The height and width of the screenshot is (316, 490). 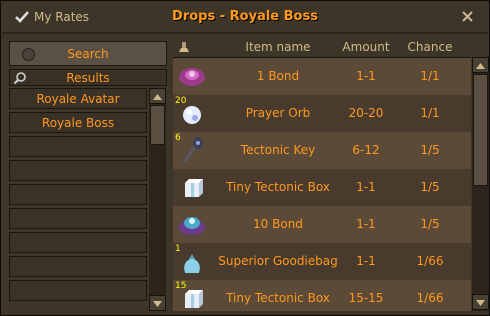 What do you see at coordinates (181, 286) in the screenshot?
I see `item-quantity: 15` at bounding box center [181, 286].